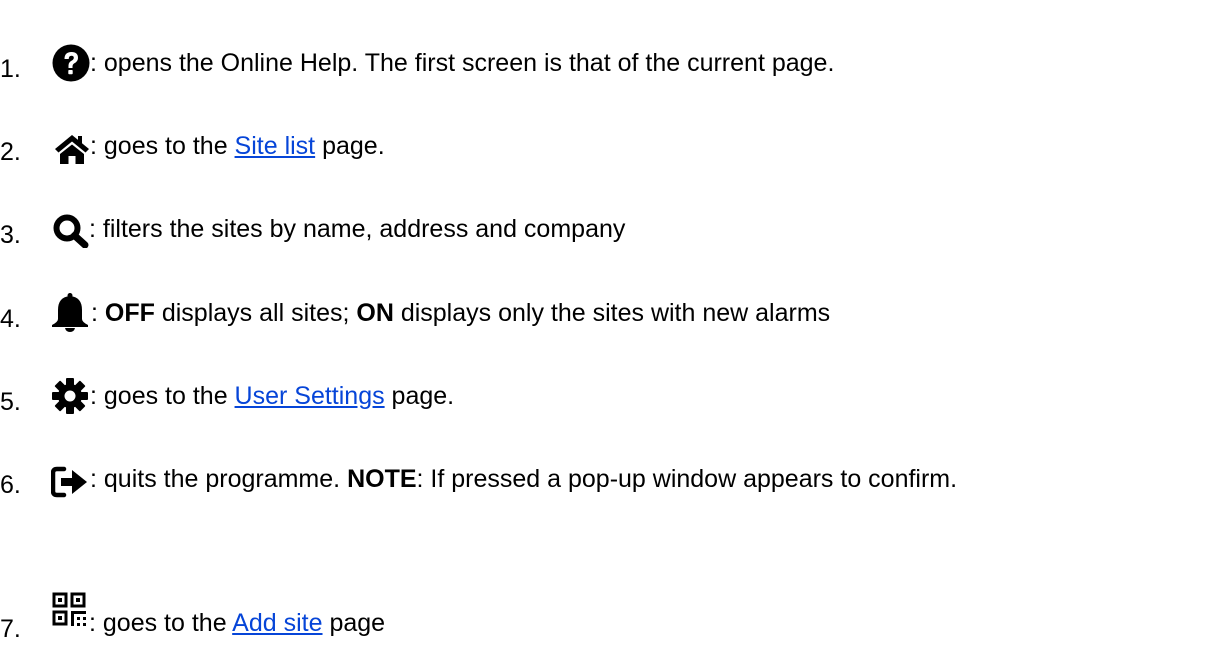 The image size is (1231, 661). Describe the element at coordinates (98, 313) in the screenshot. I see `item-text: :` at that location.